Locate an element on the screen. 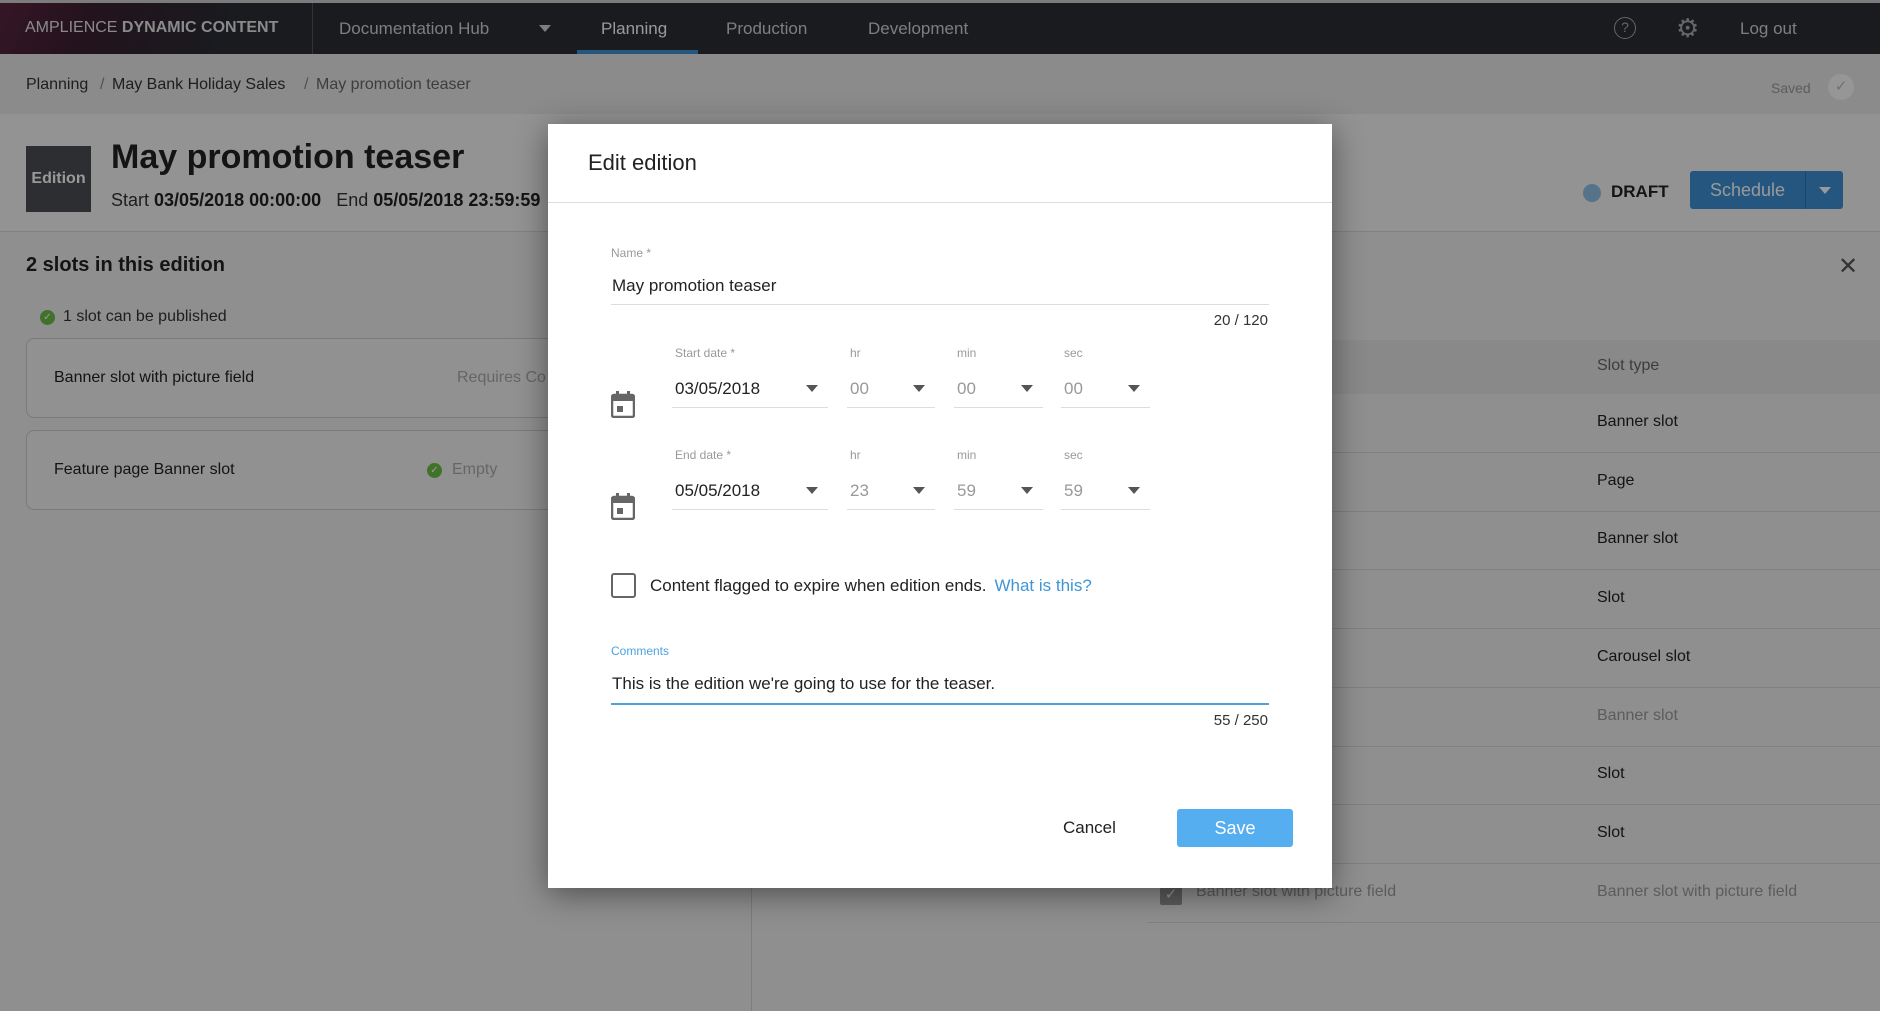  start-hr-value: 00 is located at coordinates (859, 388).